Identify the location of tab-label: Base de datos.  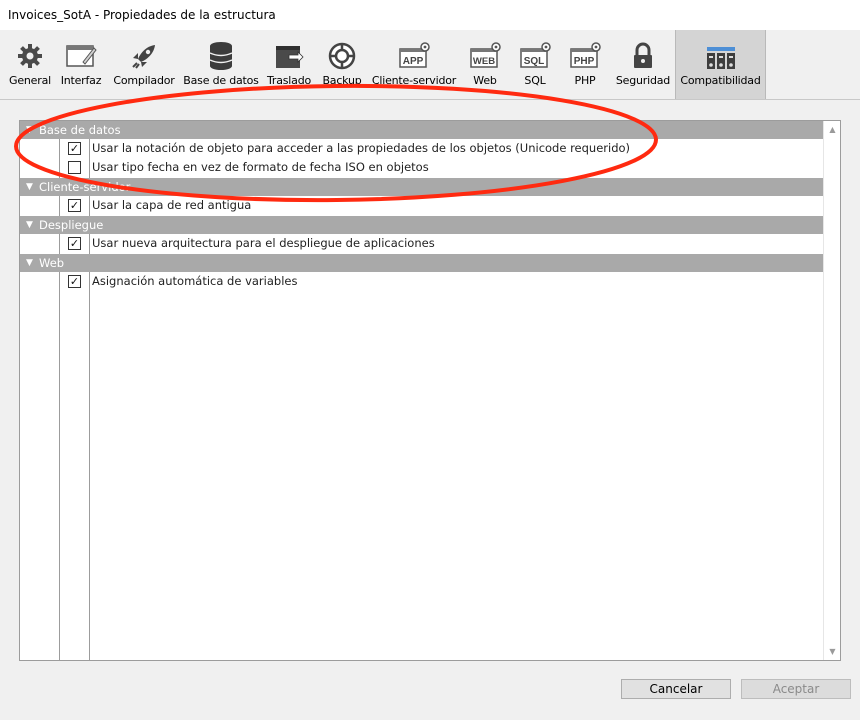
(221, 80).